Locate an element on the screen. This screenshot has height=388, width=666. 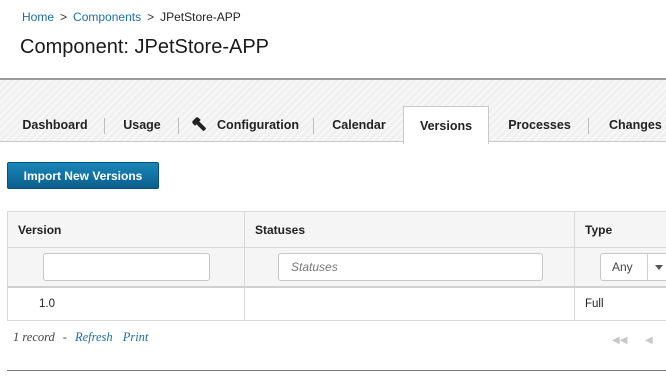
breadcrumb: Home > Components > JPetStore-APP is located at coordinates (131, 17).